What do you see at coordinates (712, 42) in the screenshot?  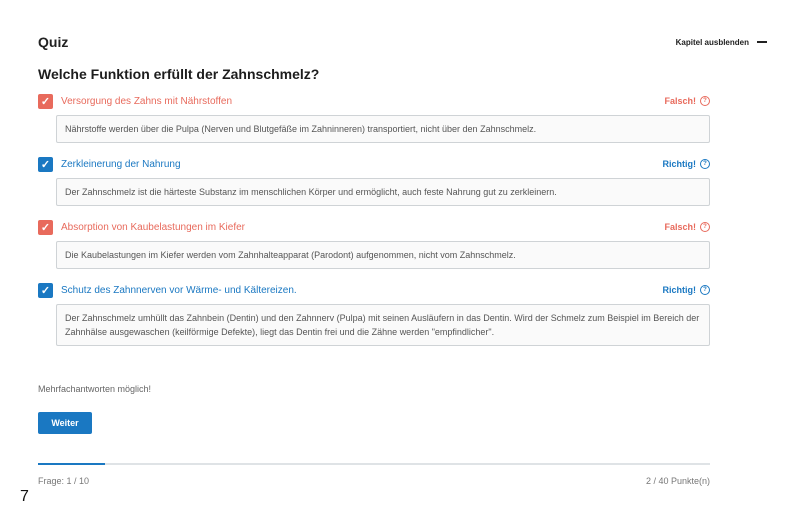 I see `hide-chapter-label: Kapitel ausblenden` at bounding box center [712, 42].